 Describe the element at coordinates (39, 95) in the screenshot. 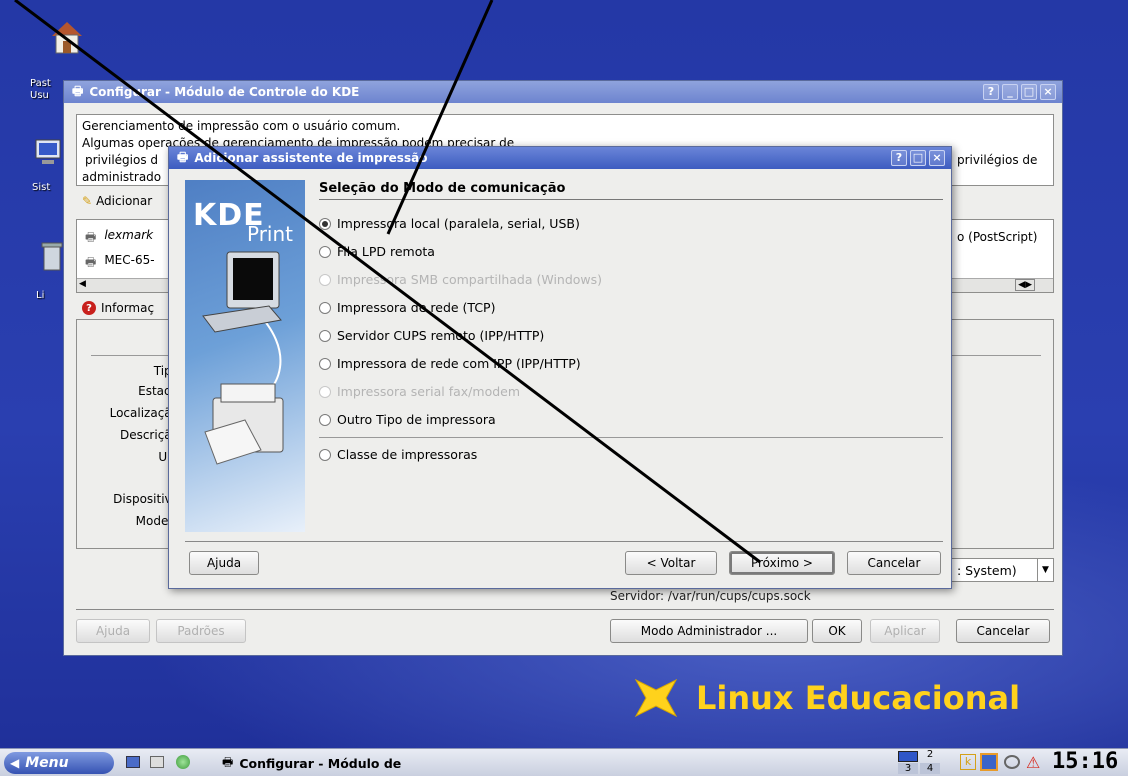

I see `desktop-label-user: Usu` at that location.